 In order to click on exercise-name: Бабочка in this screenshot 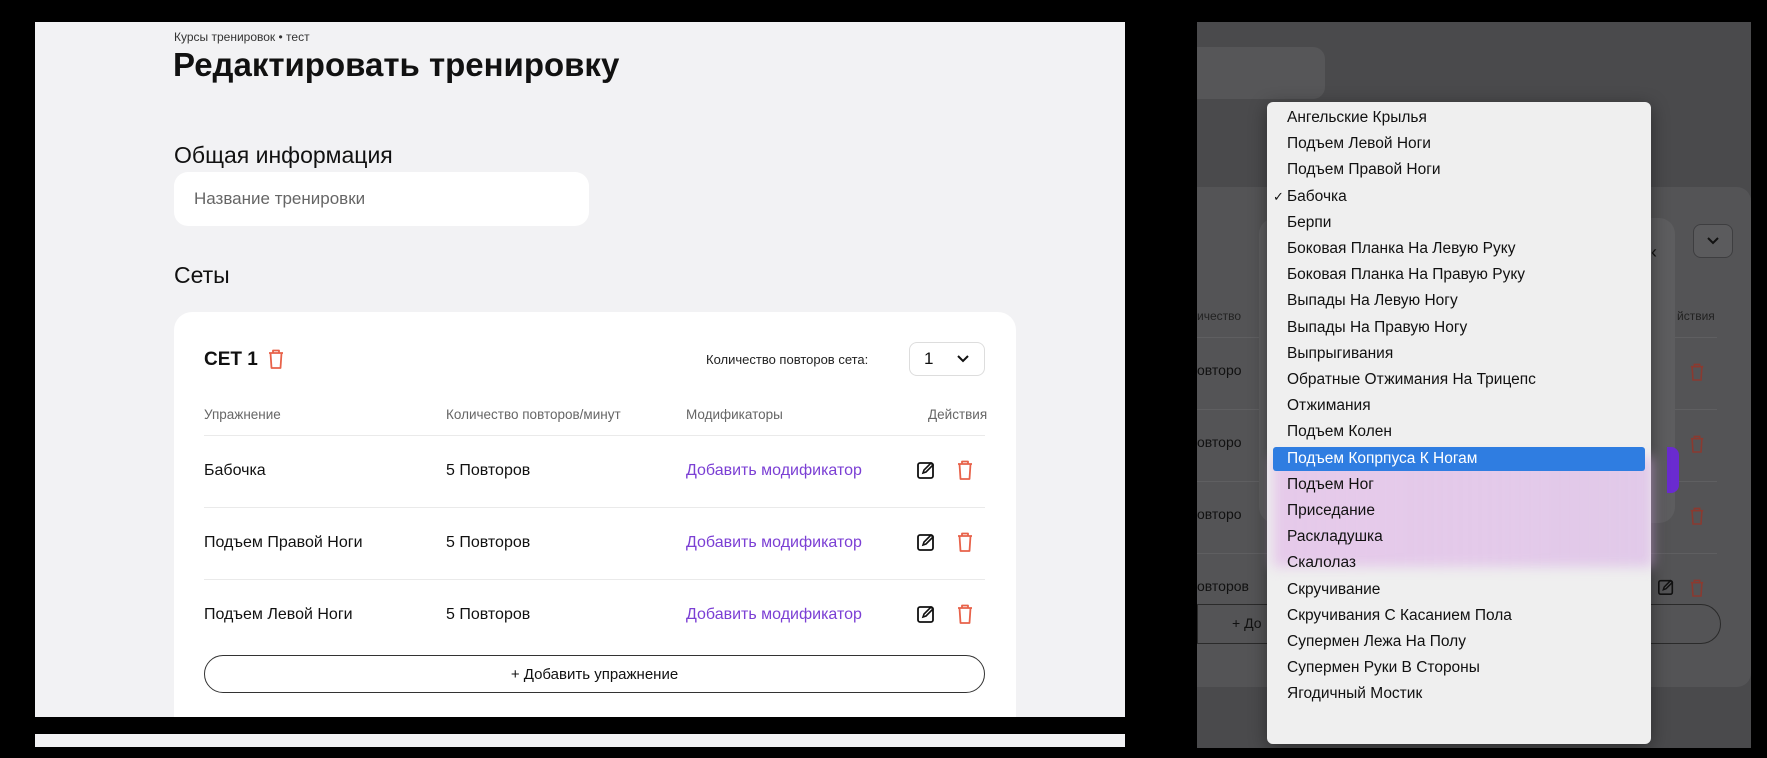, I will do `click(235, 470)`.